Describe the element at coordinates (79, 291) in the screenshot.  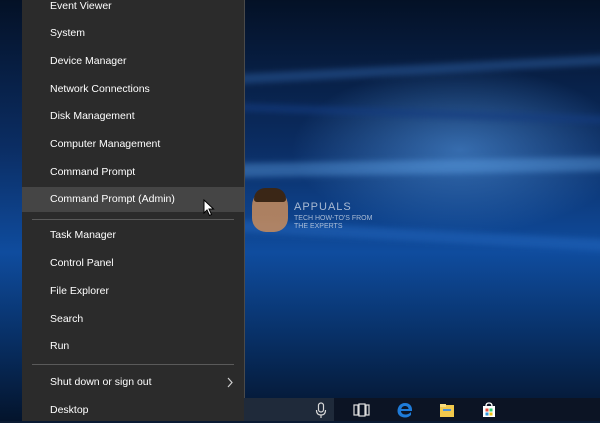
I see `menu-item-label: File Explorer` at that location.